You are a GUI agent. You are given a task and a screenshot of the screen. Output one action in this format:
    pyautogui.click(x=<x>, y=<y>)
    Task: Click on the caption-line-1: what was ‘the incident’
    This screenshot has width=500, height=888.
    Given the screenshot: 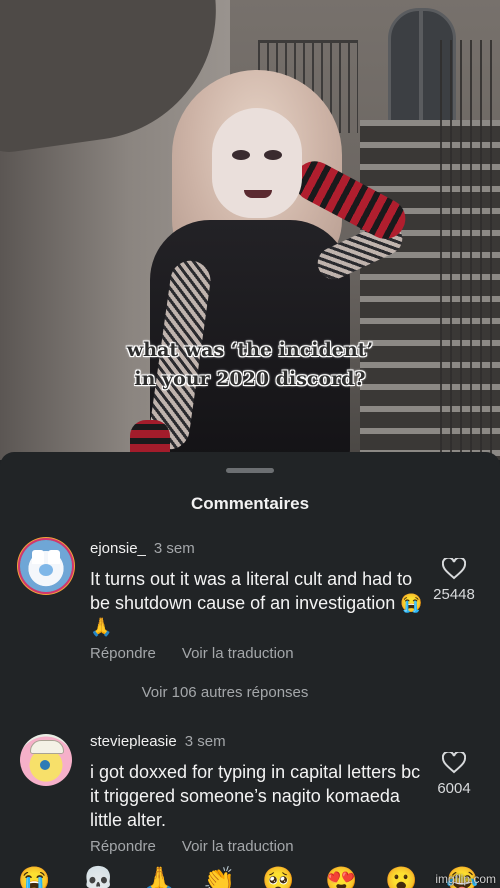 What is the action you would take?
    pyautogui.click(x=250, y=350)
    